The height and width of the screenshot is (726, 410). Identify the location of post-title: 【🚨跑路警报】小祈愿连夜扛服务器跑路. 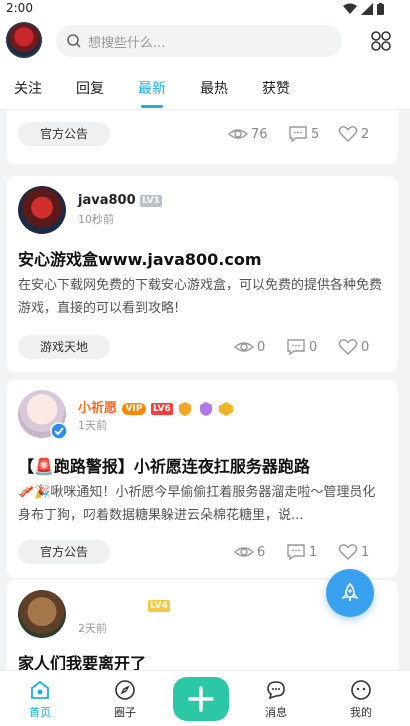
(164, 465).